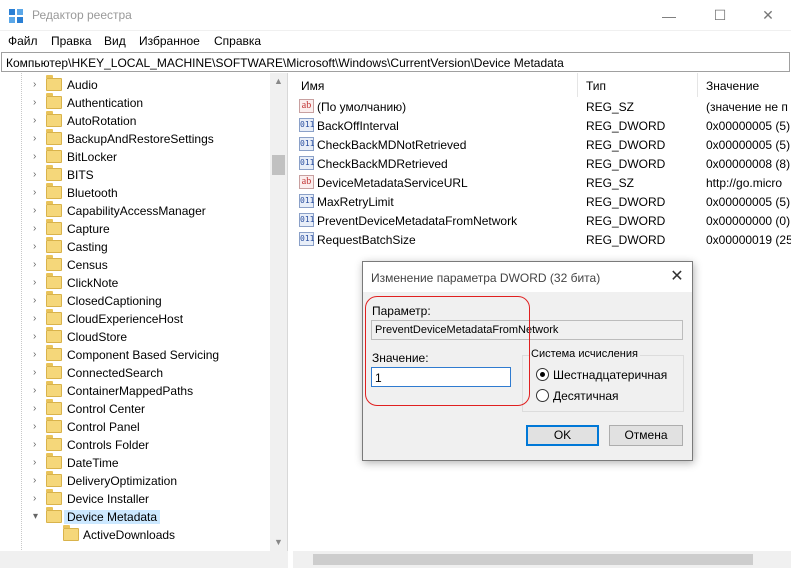 This screenshot has height=568, width=791. What do you see at coordinates (720, 15) in the screenshot?
I see `maximize-button: ☐` at bounding box center [720, 15].